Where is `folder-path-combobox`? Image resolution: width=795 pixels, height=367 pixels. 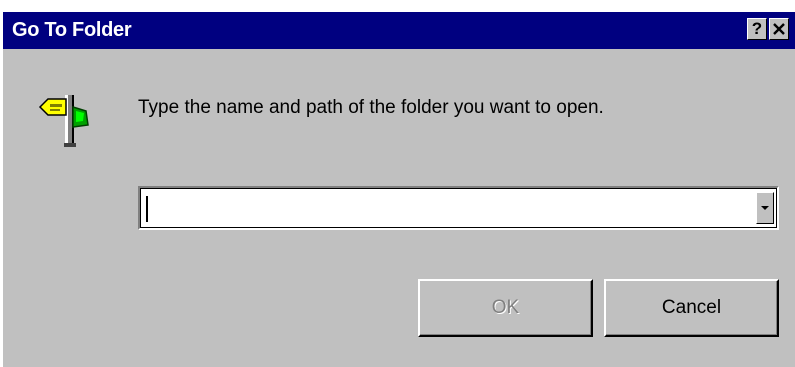
folder-path-combobox is located at coordinates (458, 208).